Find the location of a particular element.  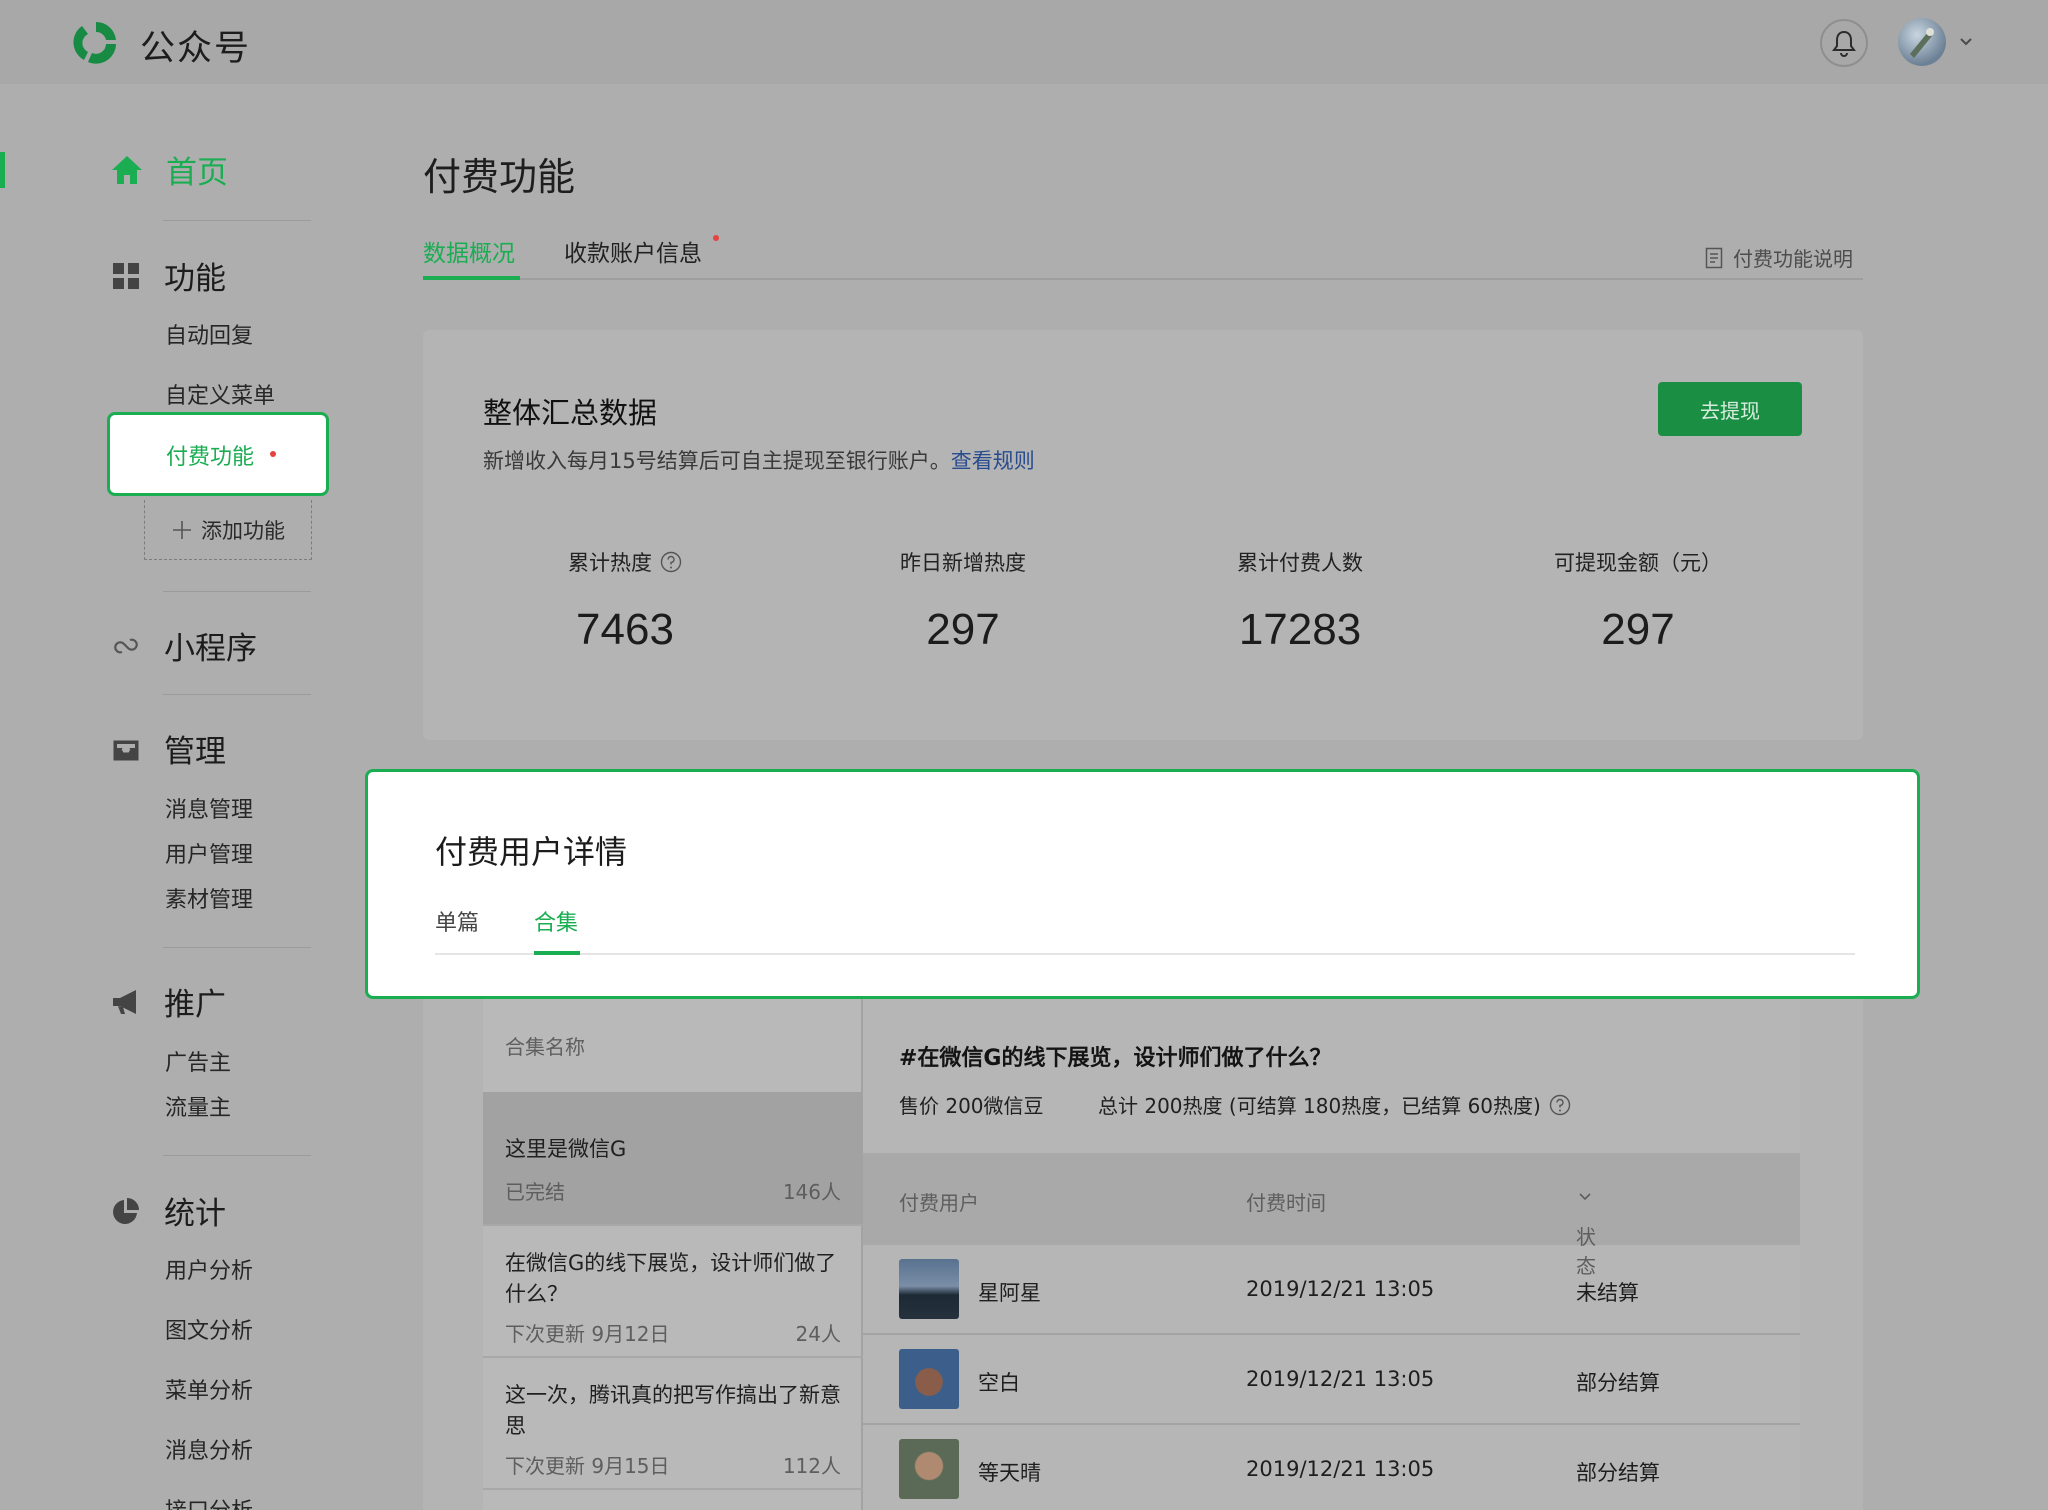

tab-alert-dot is located at coordinates (716, 238).